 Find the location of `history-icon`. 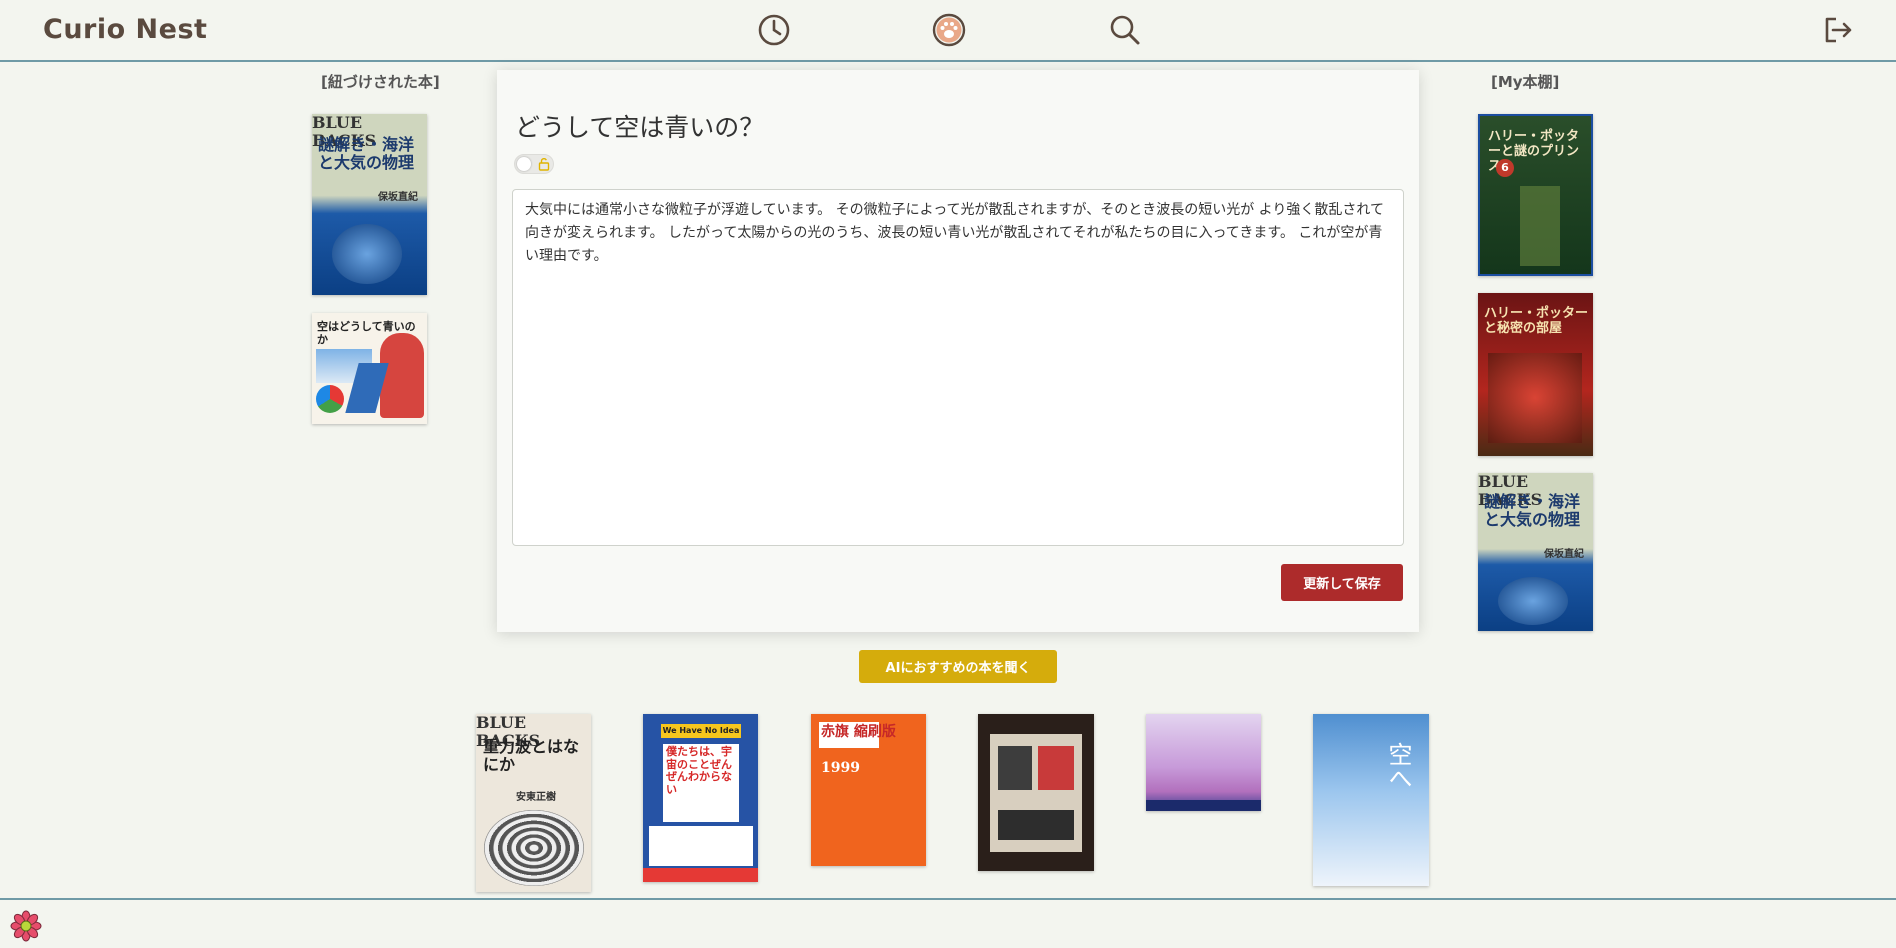

history-icon is located at coordinates (774, 30).